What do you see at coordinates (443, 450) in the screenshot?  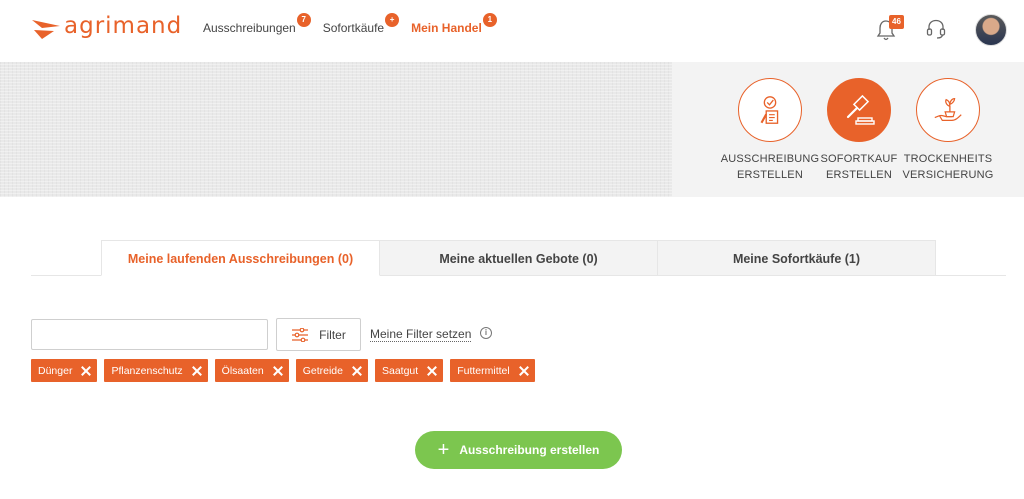 I see `plus-icon: +` at bounding box center [443, 450].